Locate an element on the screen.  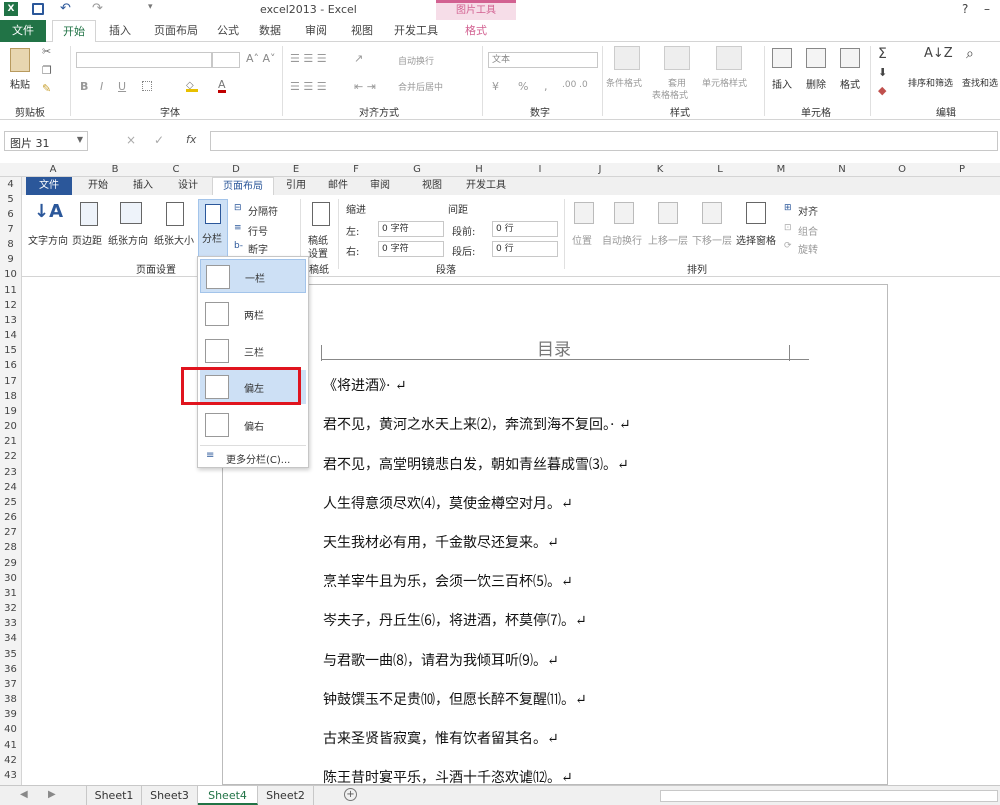
row-header: 39 is located at coordinates (10, 714).